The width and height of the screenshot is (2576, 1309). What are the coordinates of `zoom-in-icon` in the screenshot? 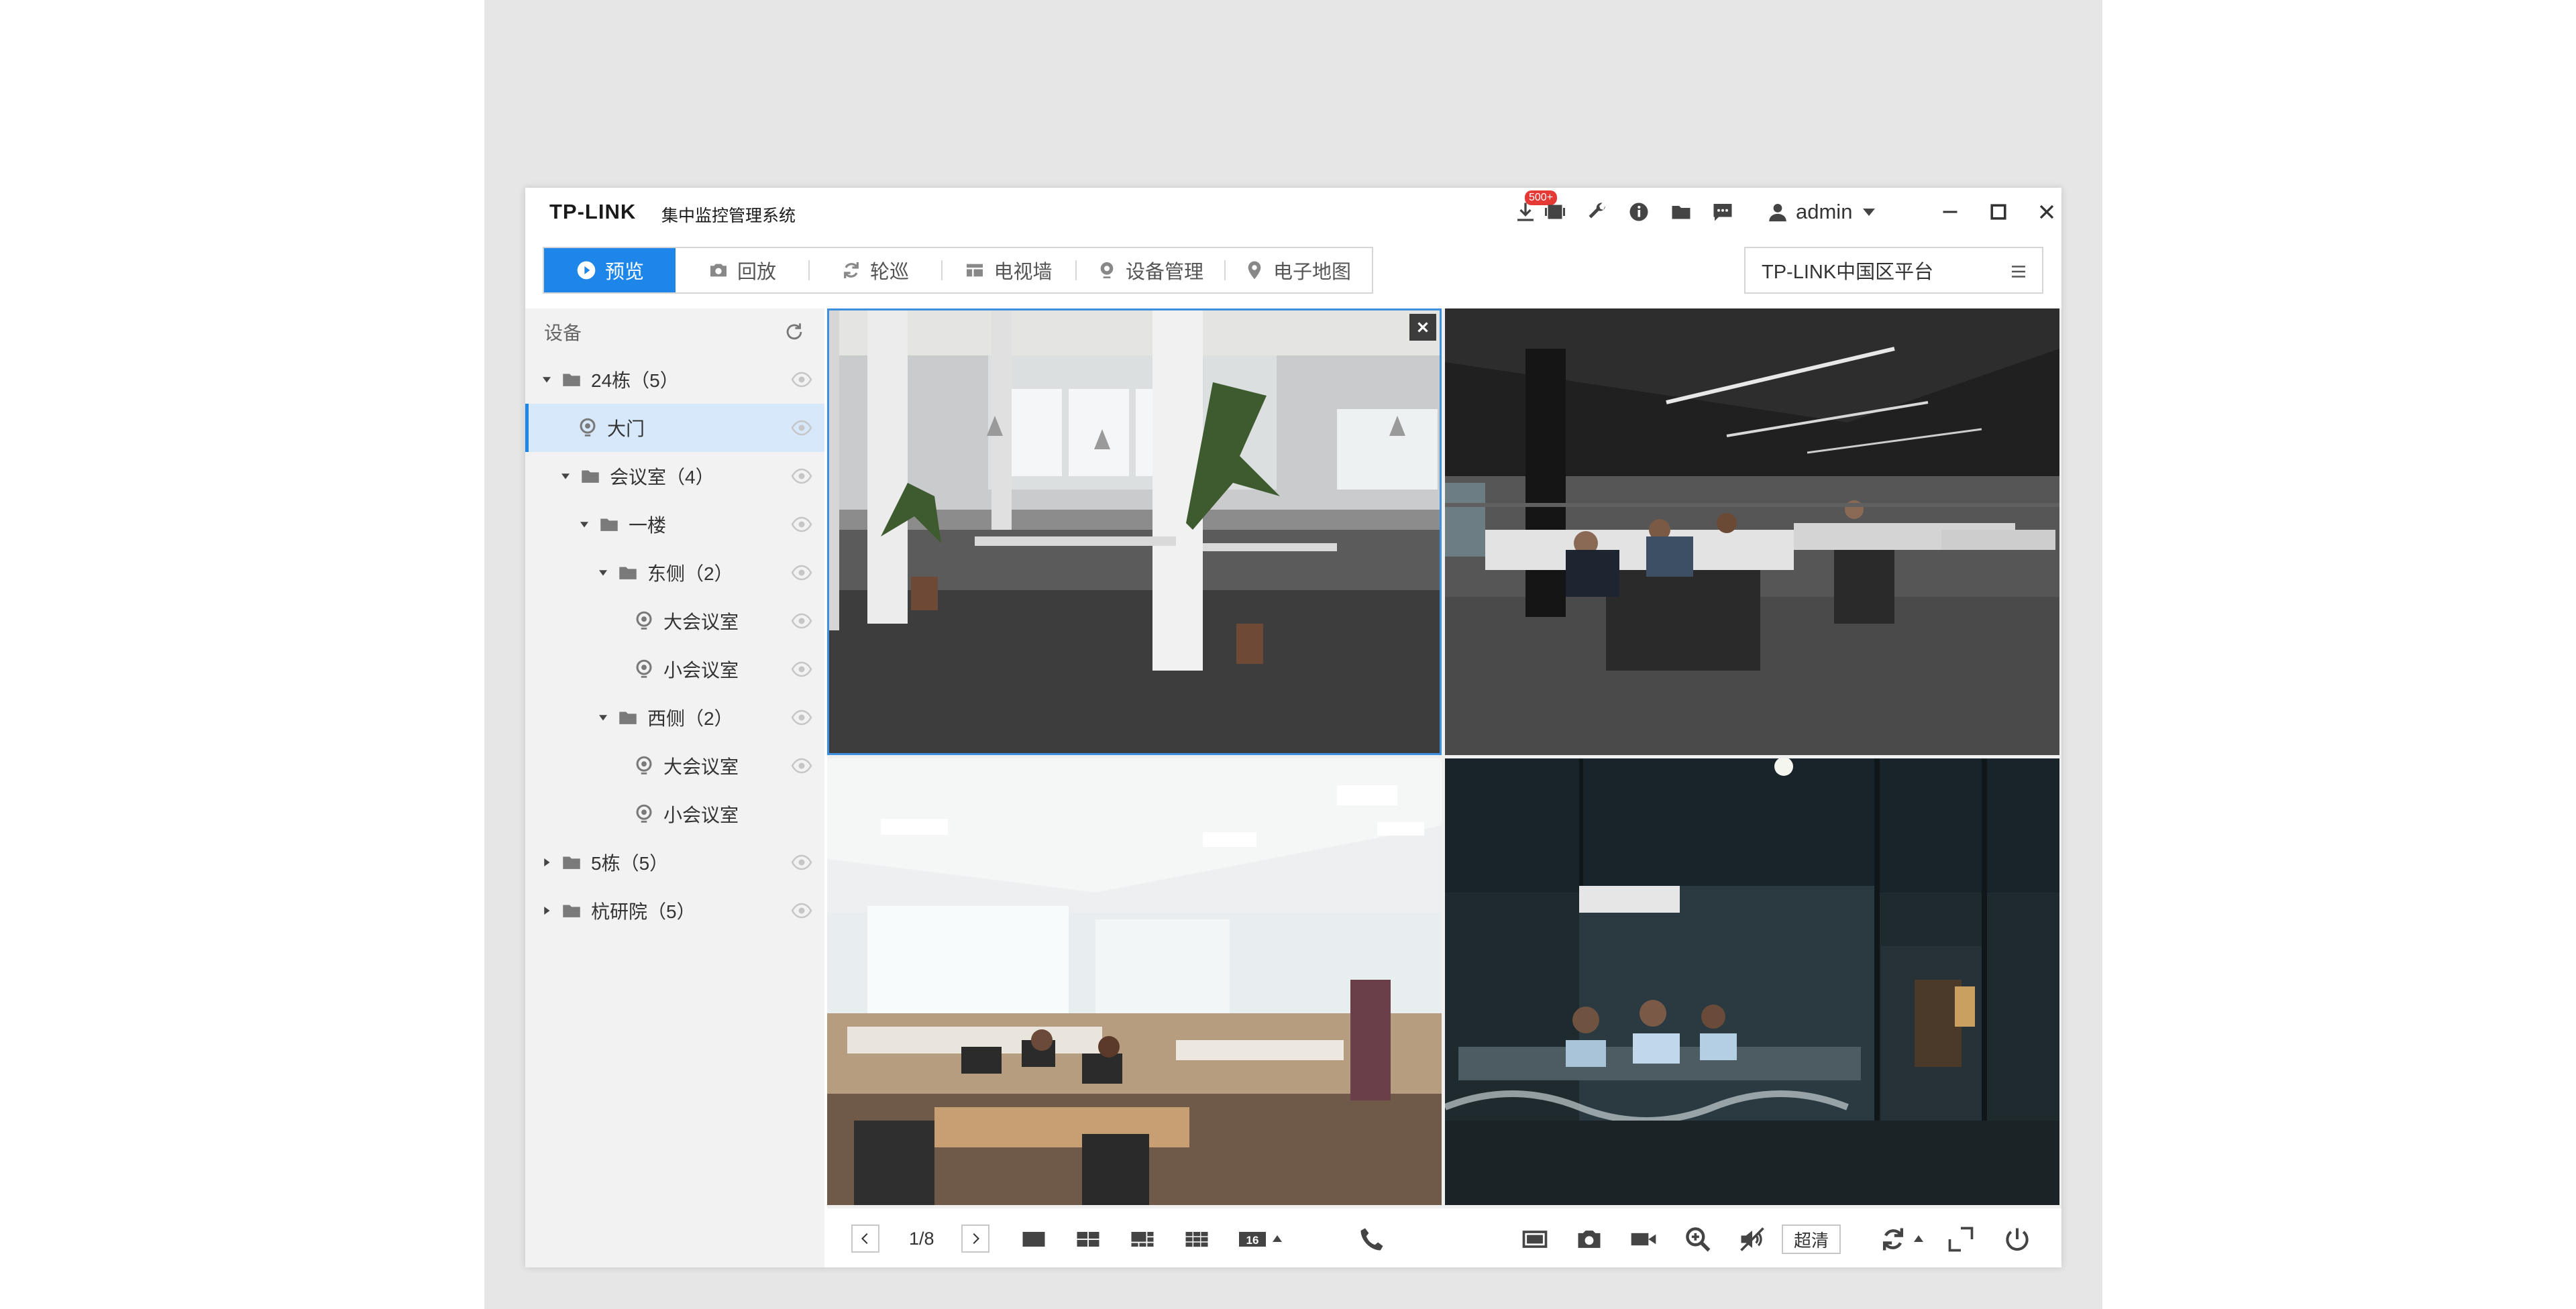 It's located at (1698, 1240).